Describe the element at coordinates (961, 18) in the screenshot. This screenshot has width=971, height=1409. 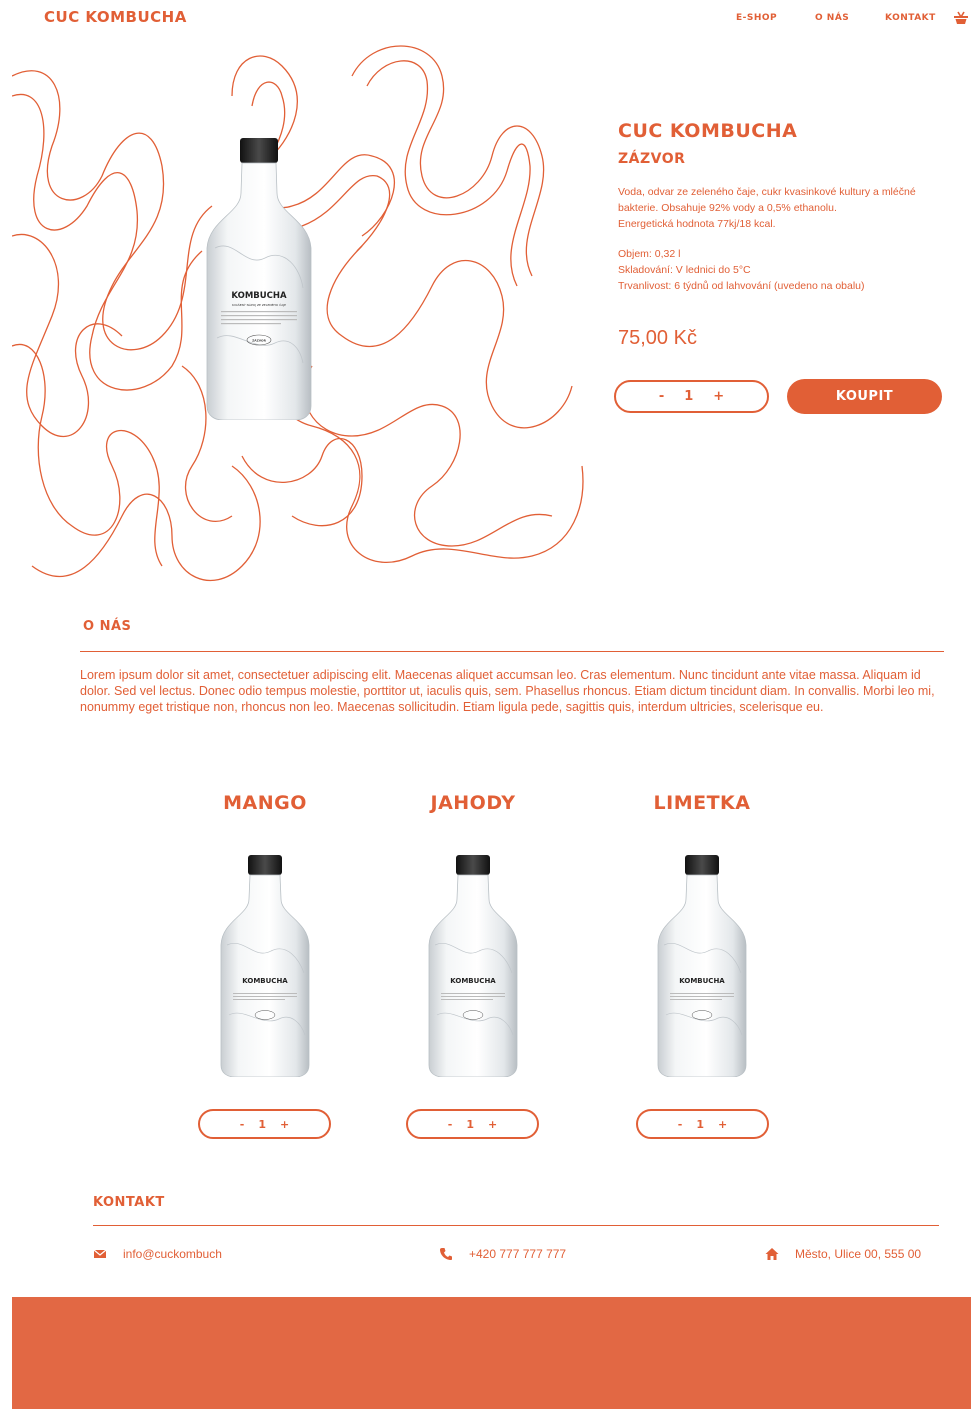
I see `cart-icon` at that location.